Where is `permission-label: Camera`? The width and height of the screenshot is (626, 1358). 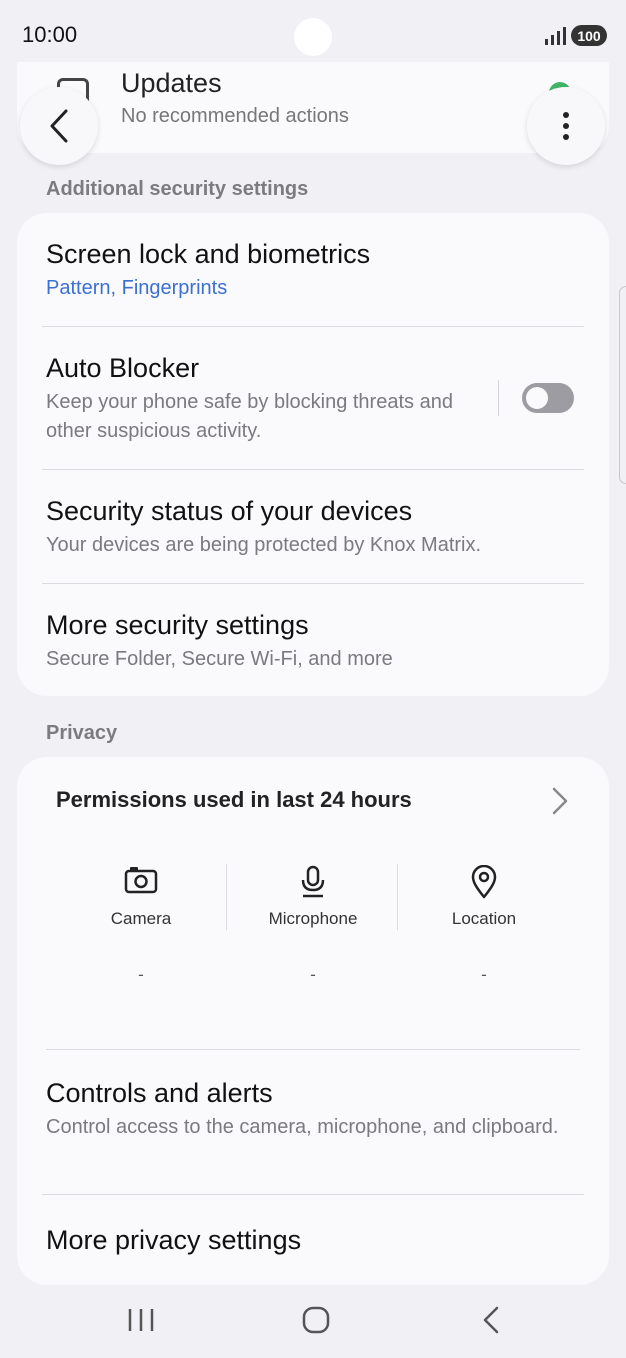 permission-label: Camera is located at coordinates (141, 918).